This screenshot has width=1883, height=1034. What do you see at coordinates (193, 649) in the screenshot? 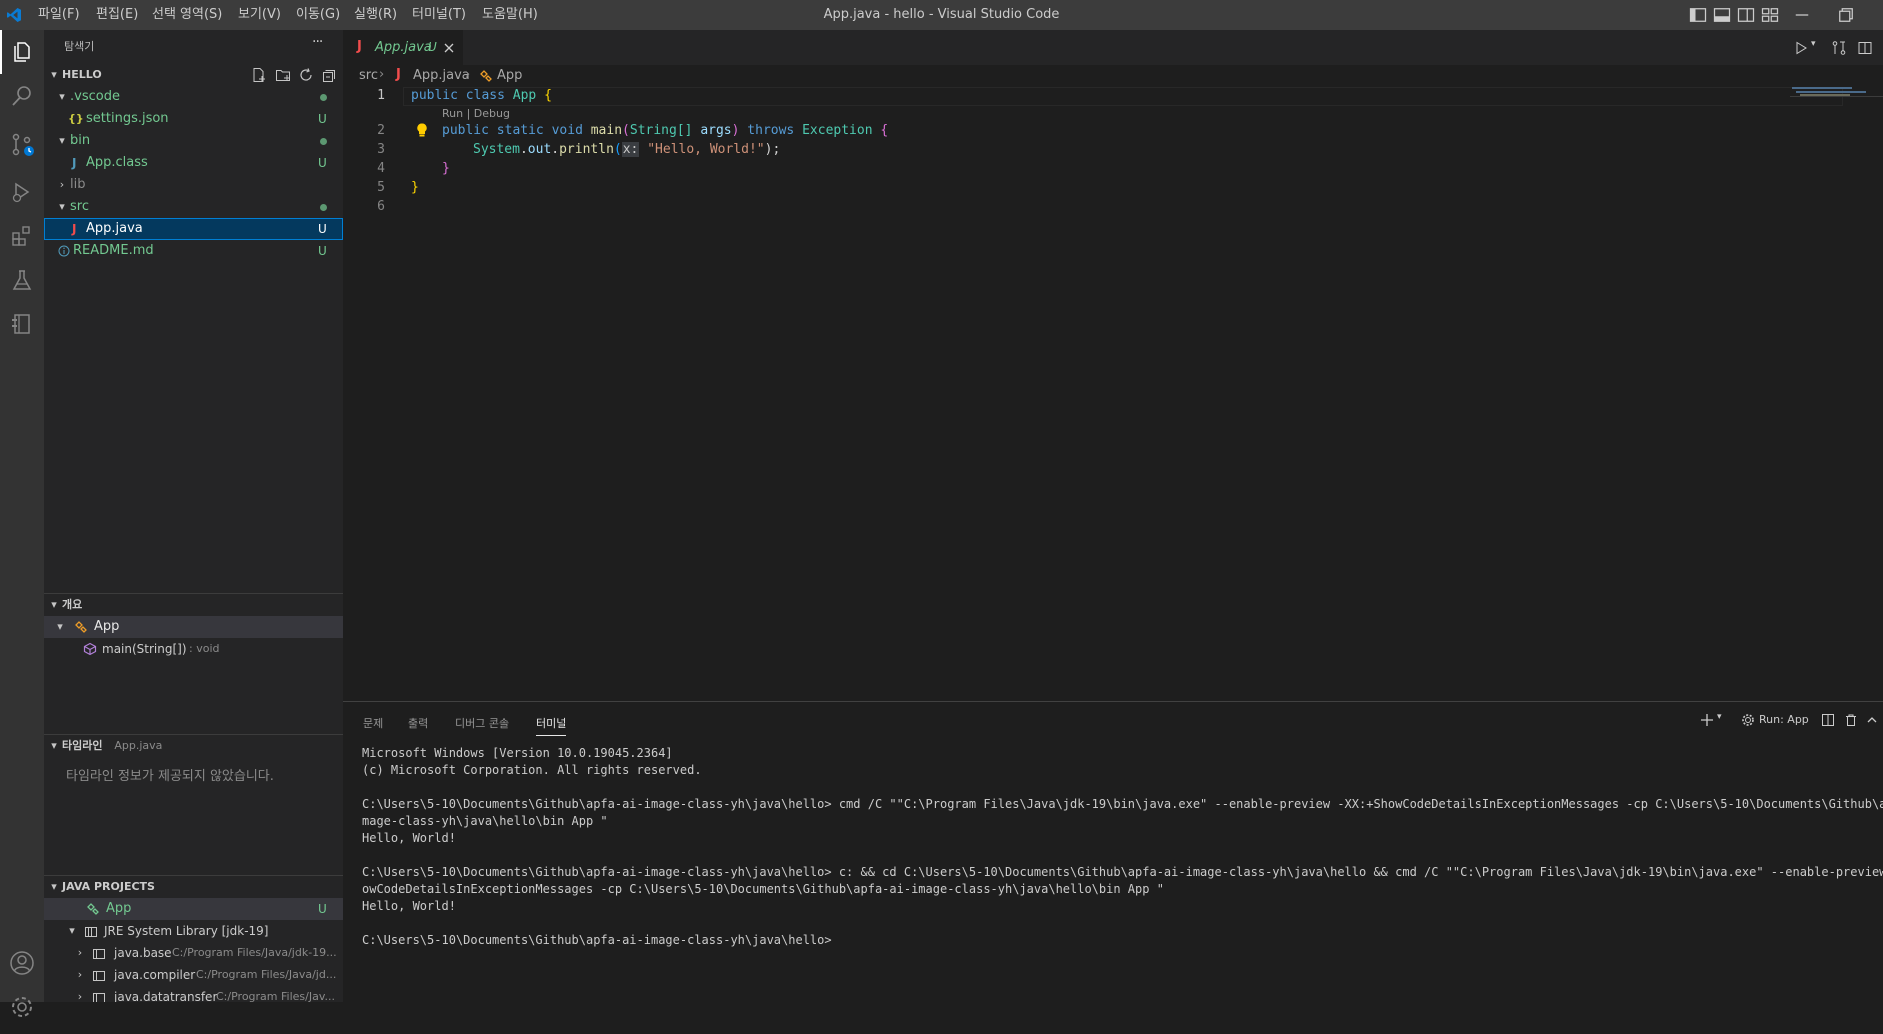
I see `outline-item-method: main(String[]) : void` at bounding box center [193, 649].